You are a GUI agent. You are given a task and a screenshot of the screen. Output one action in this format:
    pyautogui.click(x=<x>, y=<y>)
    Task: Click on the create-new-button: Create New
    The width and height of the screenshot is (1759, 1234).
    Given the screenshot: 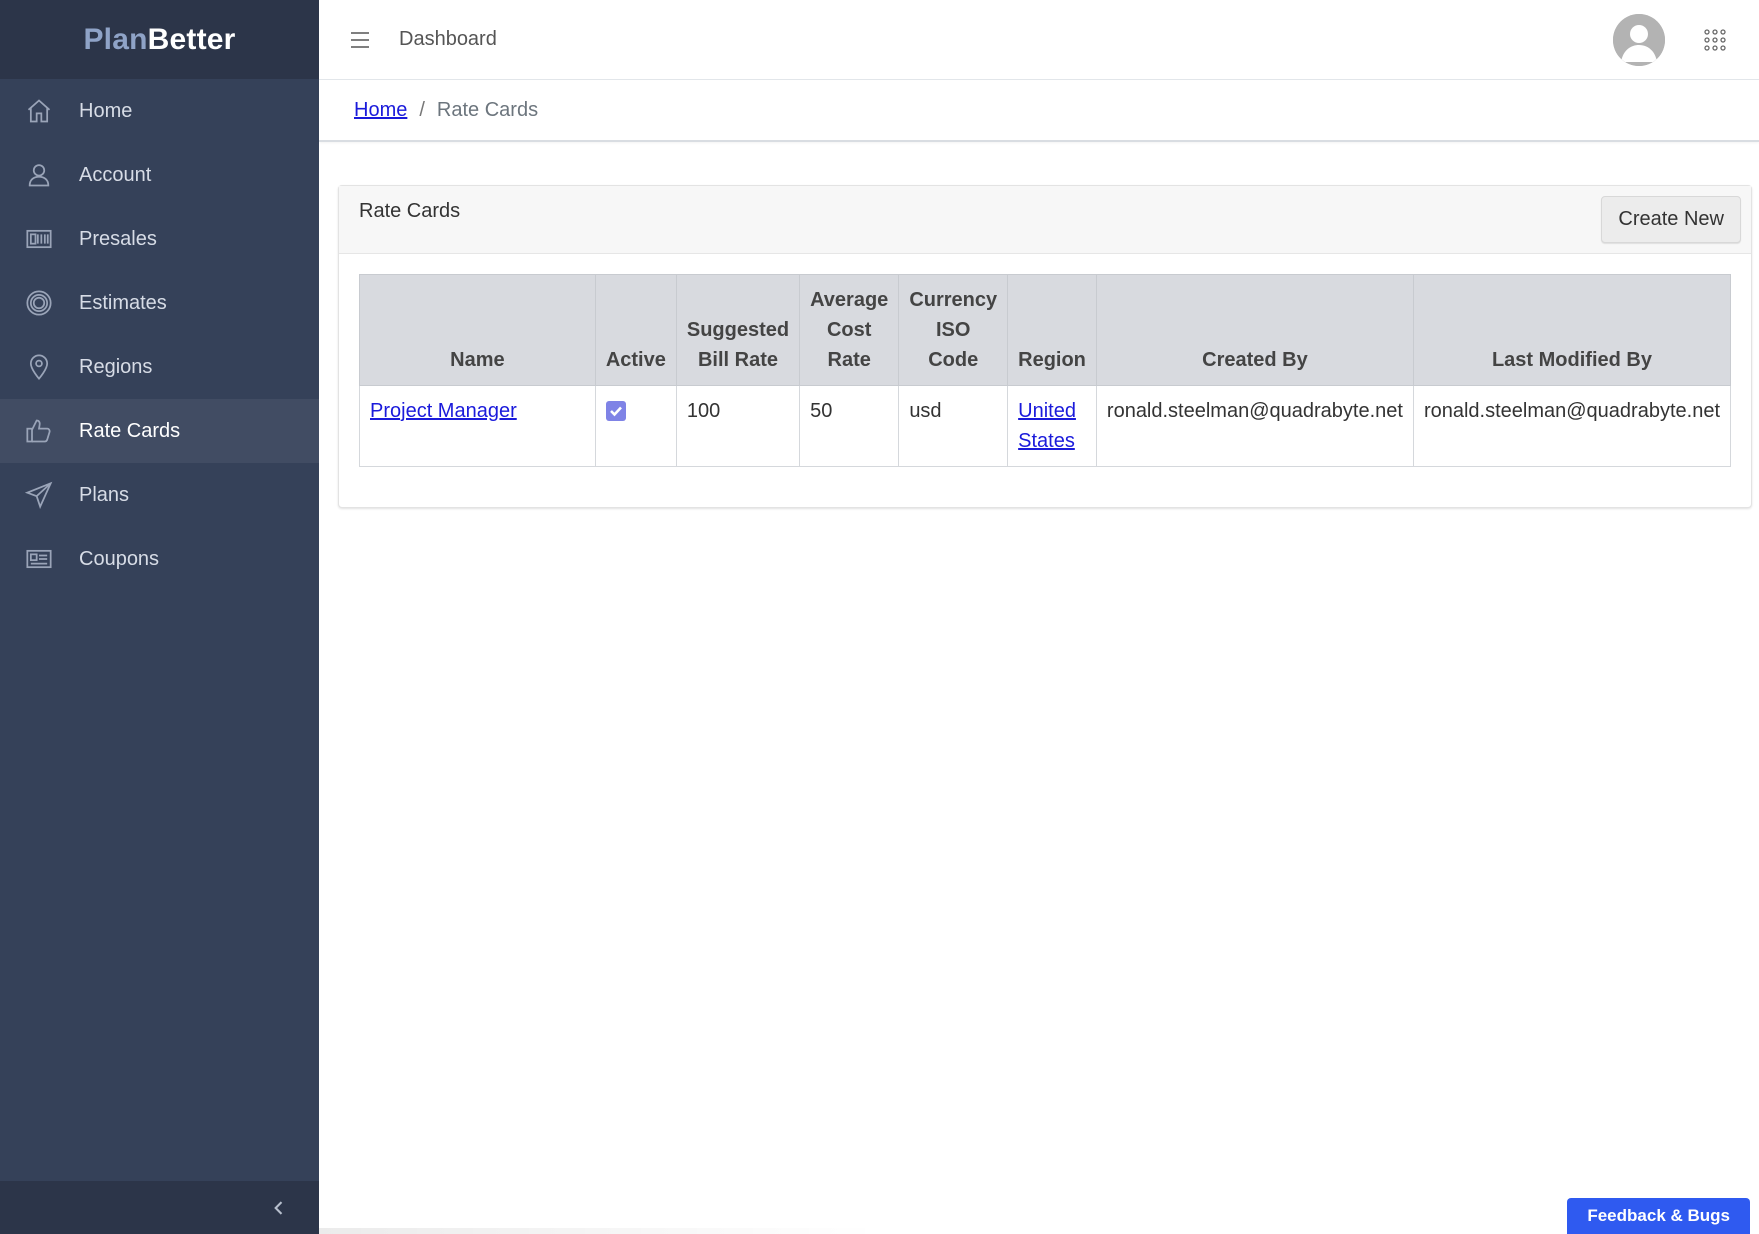 What is the action you would take?
    pyautogui.click(x=1671, y=219)
    